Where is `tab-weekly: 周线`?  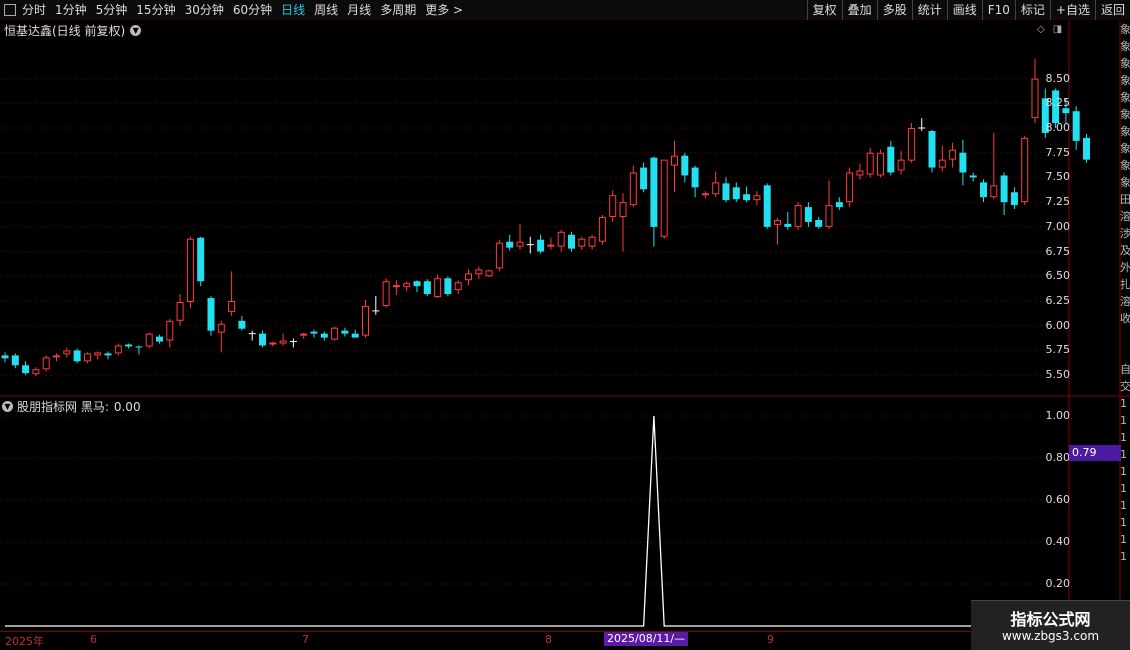 tab-weekly: 周线 is located at coordinates (326, 10).